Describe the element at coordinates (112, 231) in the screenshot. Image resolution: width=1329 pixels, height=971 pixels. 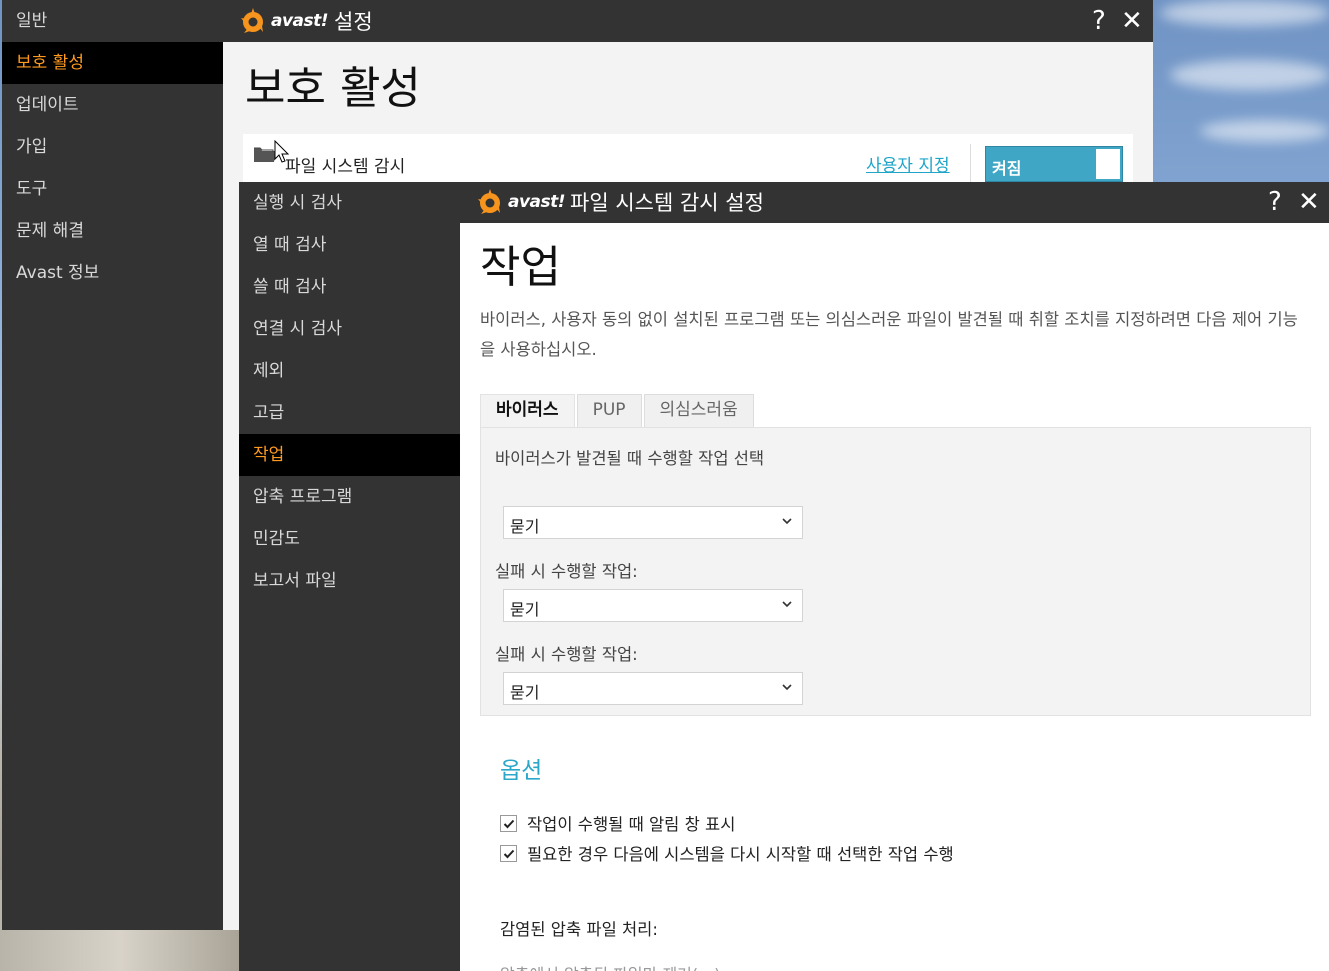
I see `sidebar-item-troubleshooting: 문제 해결` at that location.